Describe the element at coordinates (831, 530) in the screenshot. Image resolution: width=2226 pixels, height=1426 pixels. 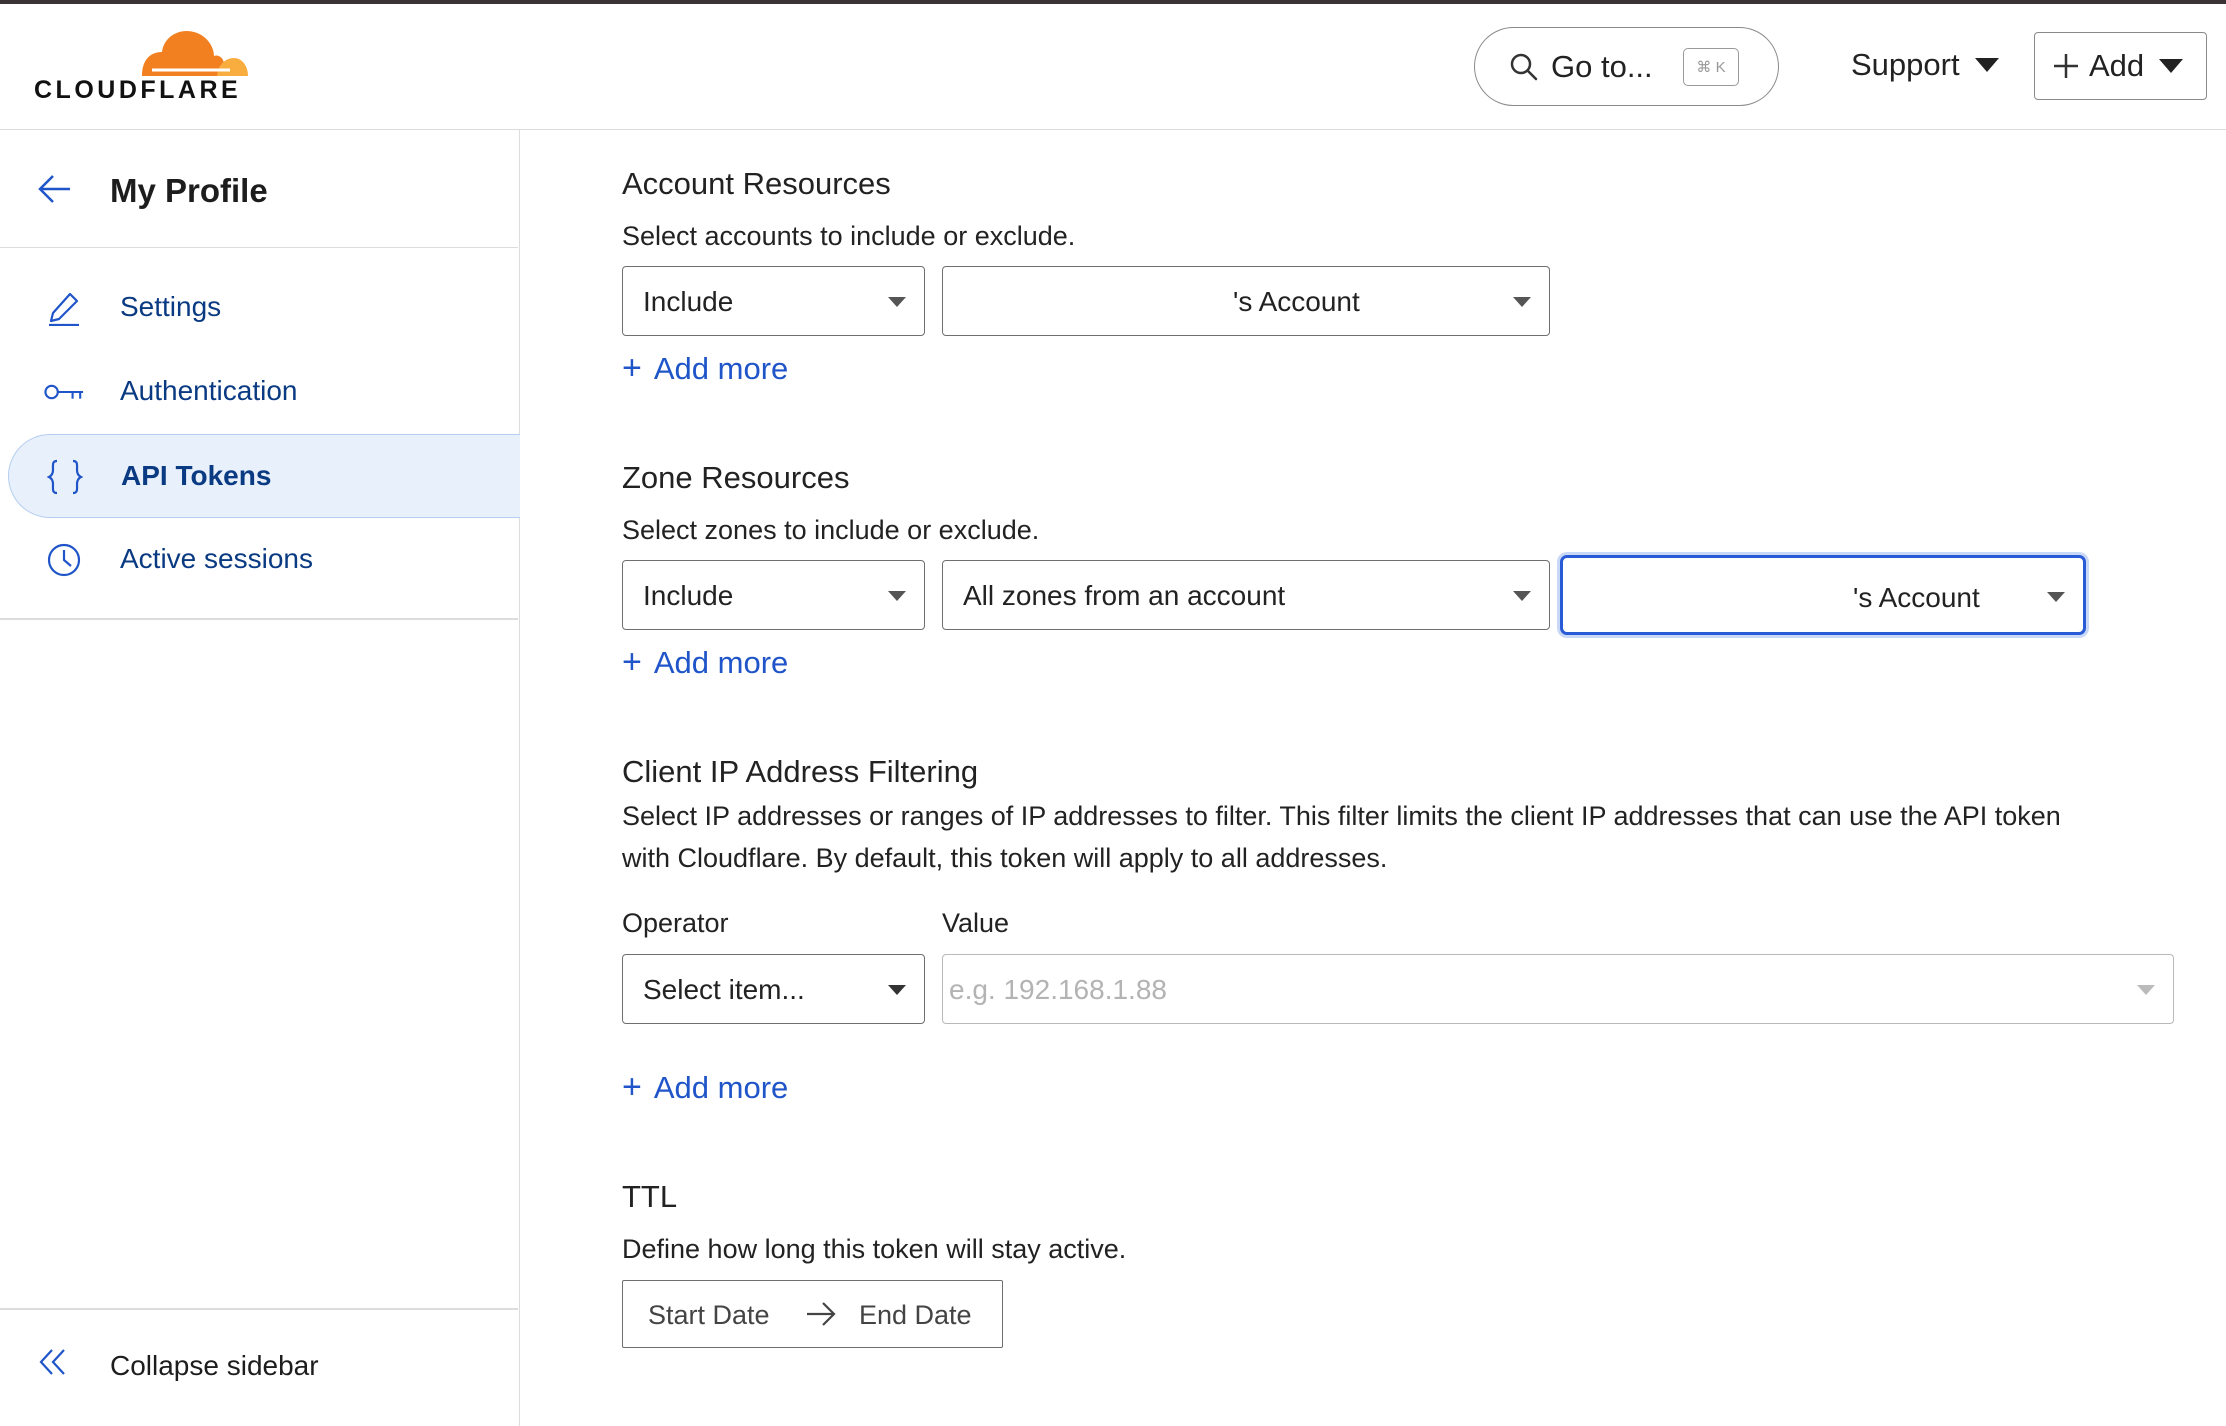
I see `zone-resources-description: Select zones to include or exclude.` at that location.